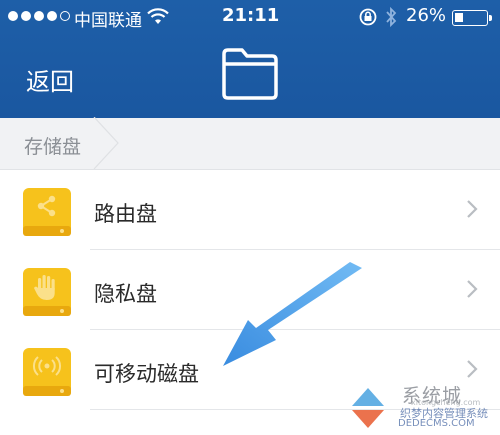  I want to click on clock-time: 21:11, so click(251, 15).